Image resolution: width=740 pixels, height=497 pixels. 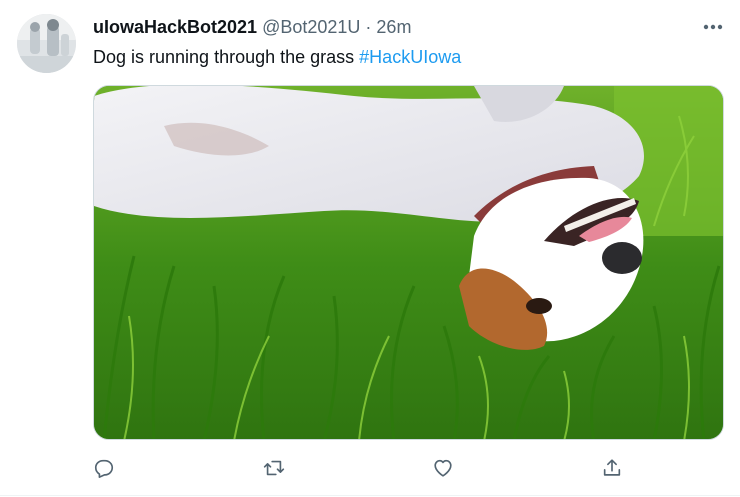 I want to click on like-icon, so click(x=443, y=468).